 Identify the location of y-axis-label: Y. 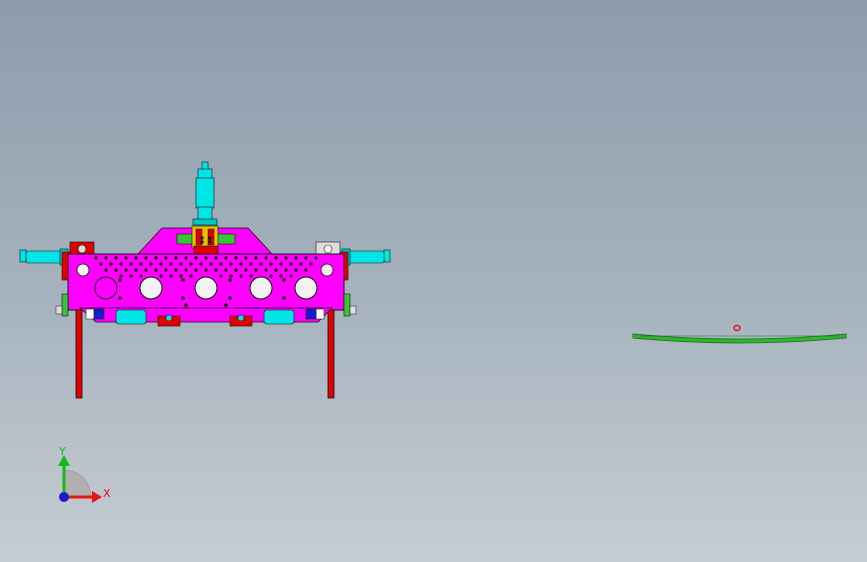
(62, 451).